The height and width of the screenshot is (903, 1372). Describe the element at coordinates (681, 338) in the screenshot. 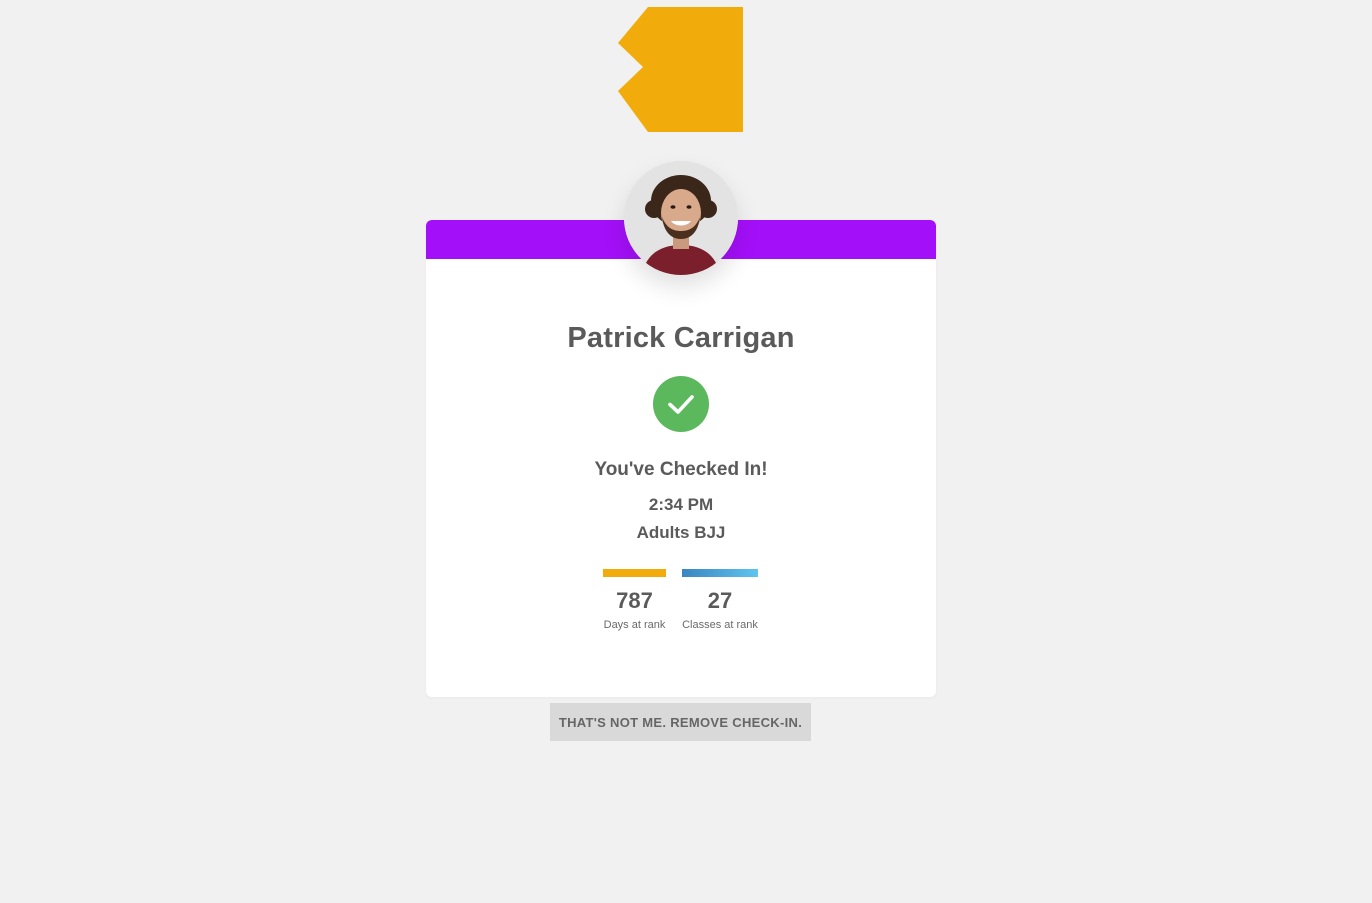

I see `member-name: Patrick Carrigan` at that location.